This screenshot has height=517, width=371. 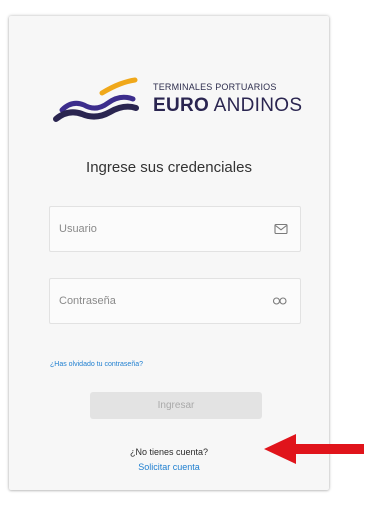 What do you see at coordinates (314, 449) in the screenshot?
I see `arrow-left-icon` at bounding box center [314, 449].